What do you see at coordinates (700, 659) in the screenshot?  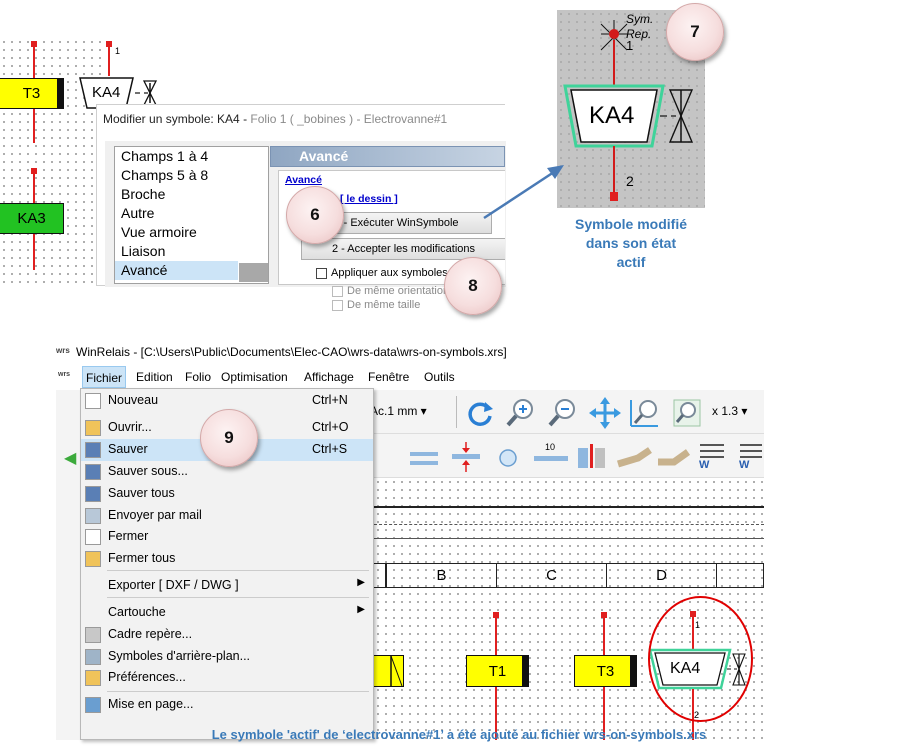 I see `annotation-red-circle` at bounding box center [700, 659].